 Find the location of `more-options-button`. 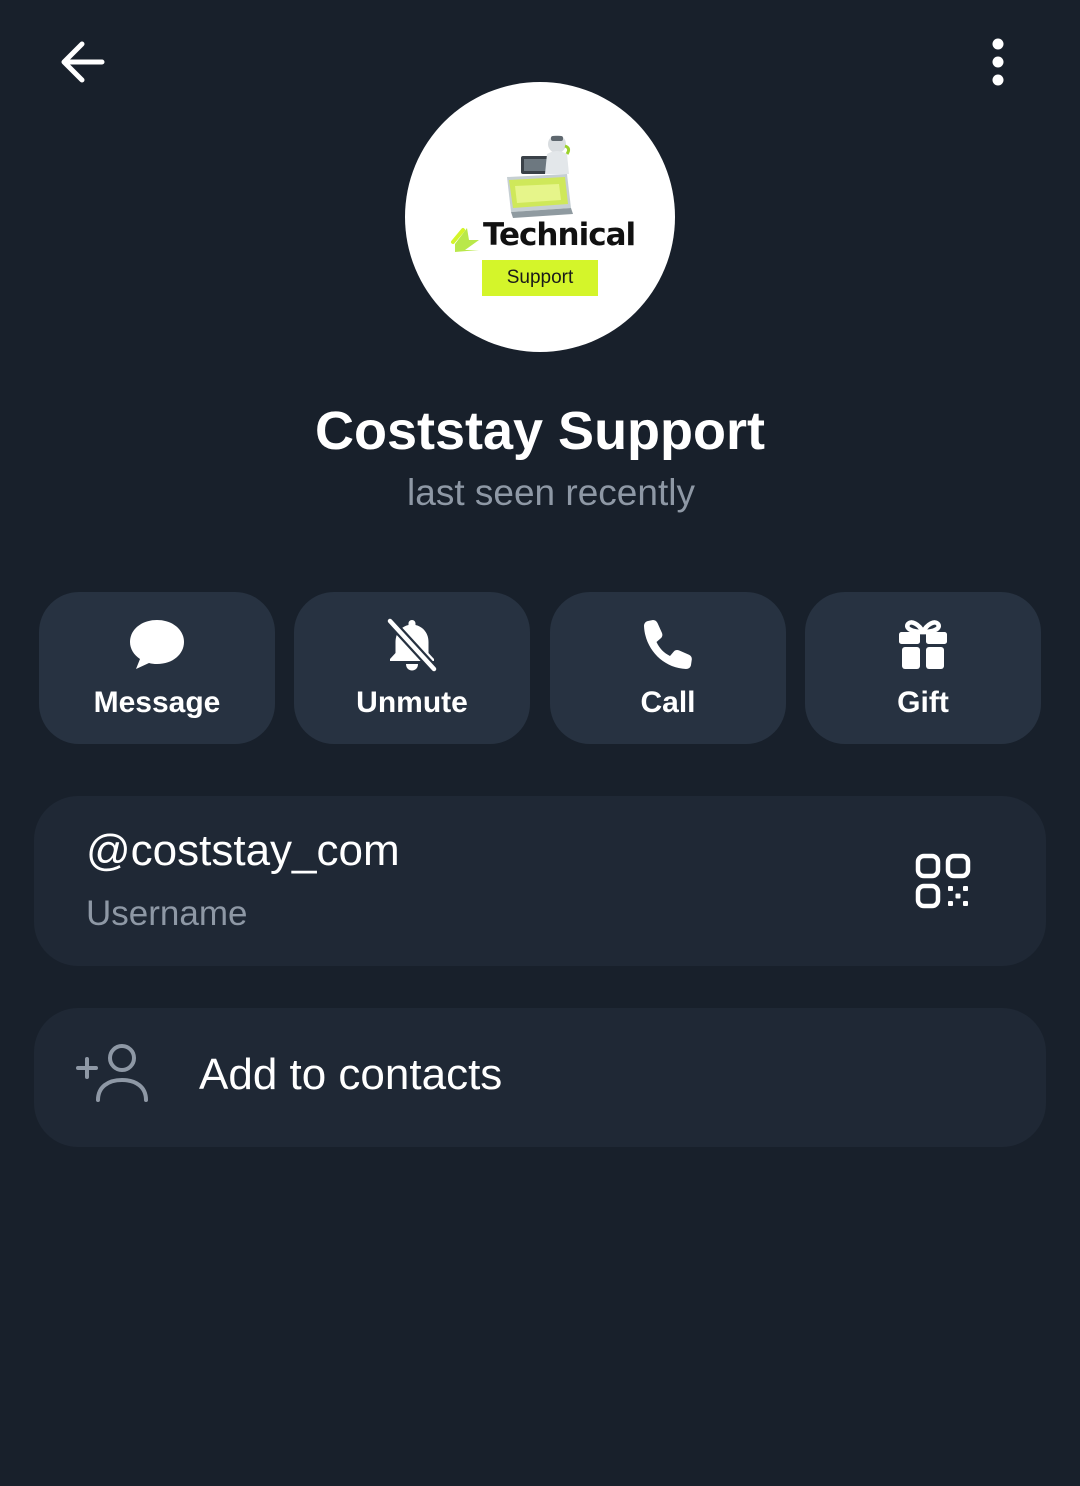

more-options-button is located at coordinates (998, 62).